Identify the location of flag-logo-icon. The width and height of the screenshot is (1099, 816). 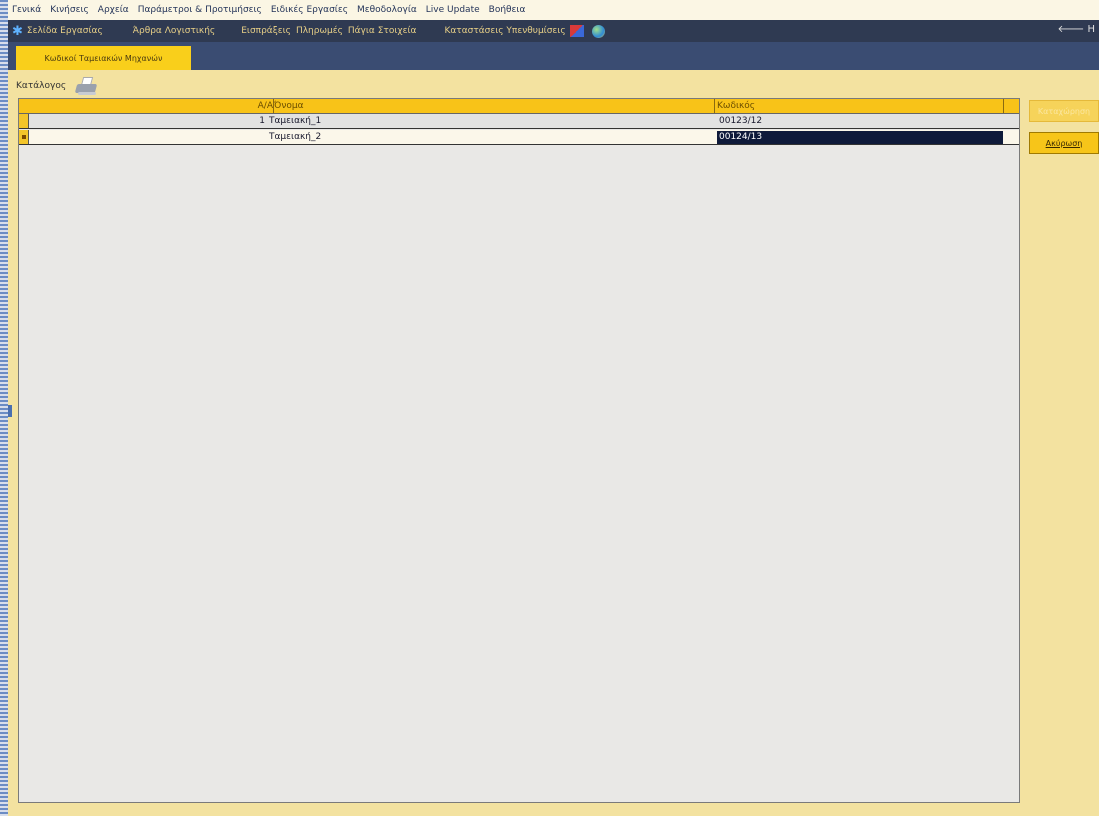
(576, 31).